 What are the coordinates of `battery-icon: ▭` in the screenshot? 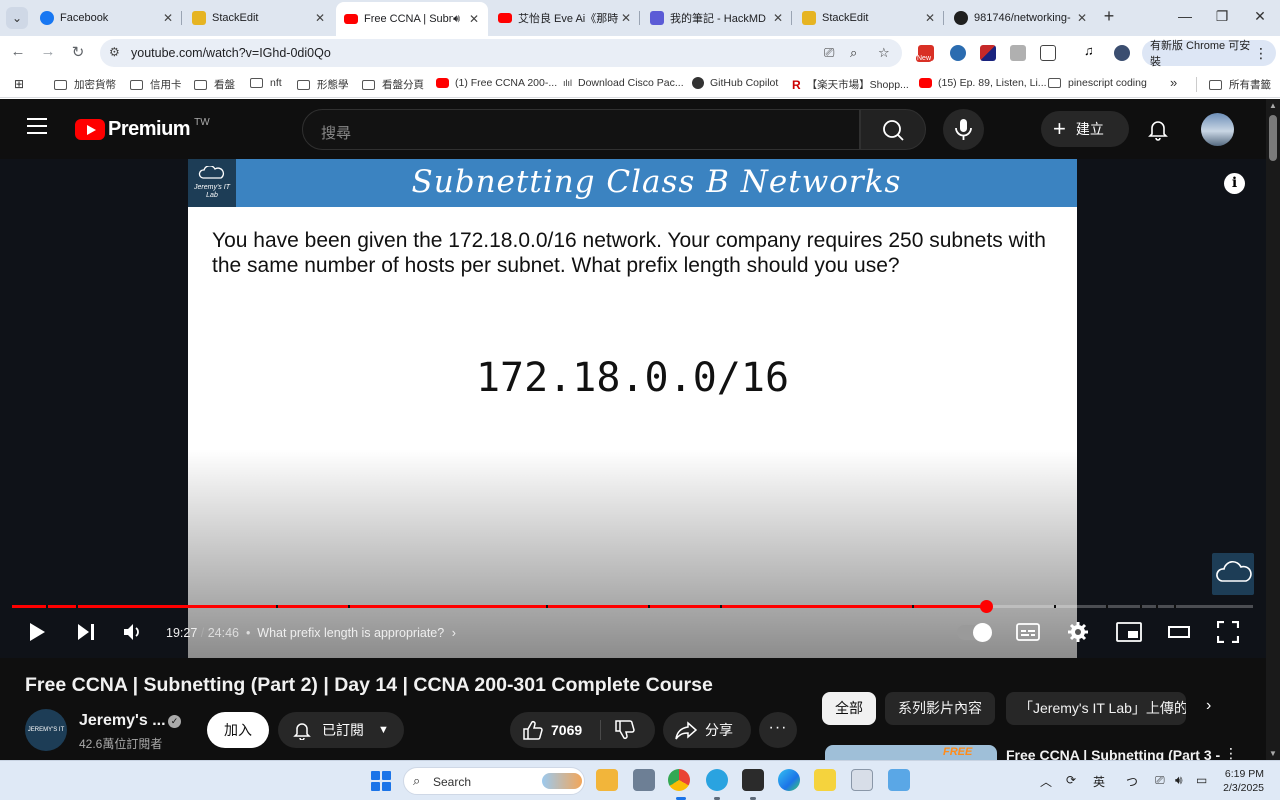 It's located at (1201, 780).